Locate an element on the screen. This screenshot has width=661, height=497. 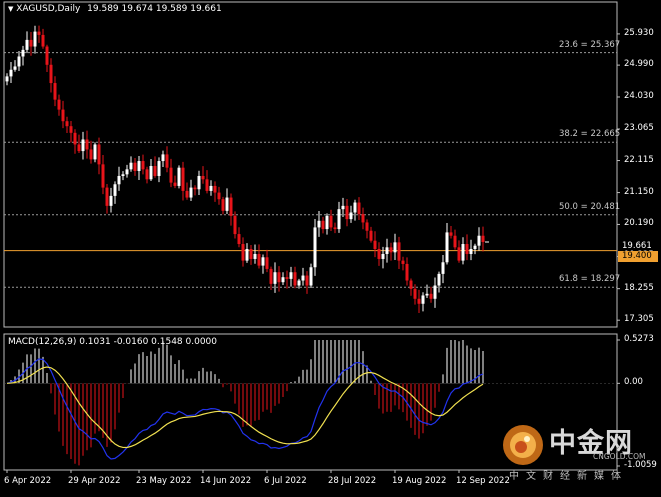
watermark-slogan: 中文财经新媒体 is located at coordinates (568, 476).